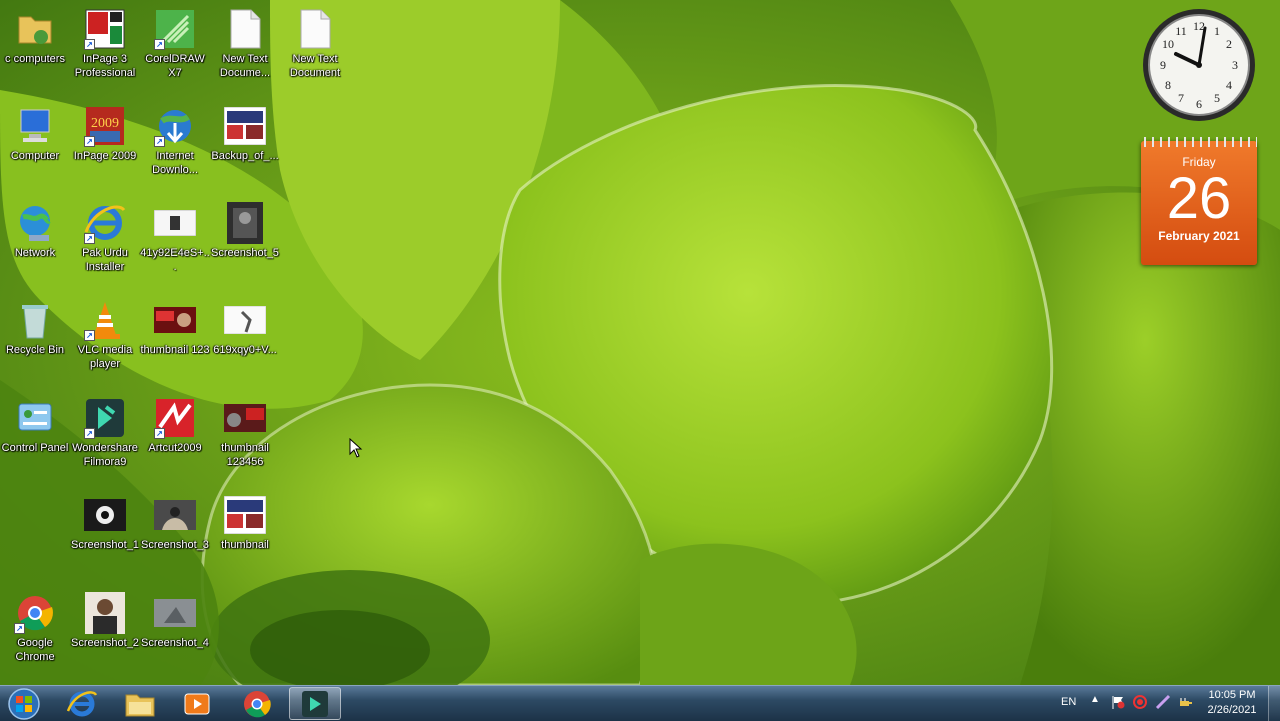 The height and width of the screenshot is (721, 1280). Describe the element at coordinates (1163, 65) in the screenshot. I see `svg-text: 9` at that location.